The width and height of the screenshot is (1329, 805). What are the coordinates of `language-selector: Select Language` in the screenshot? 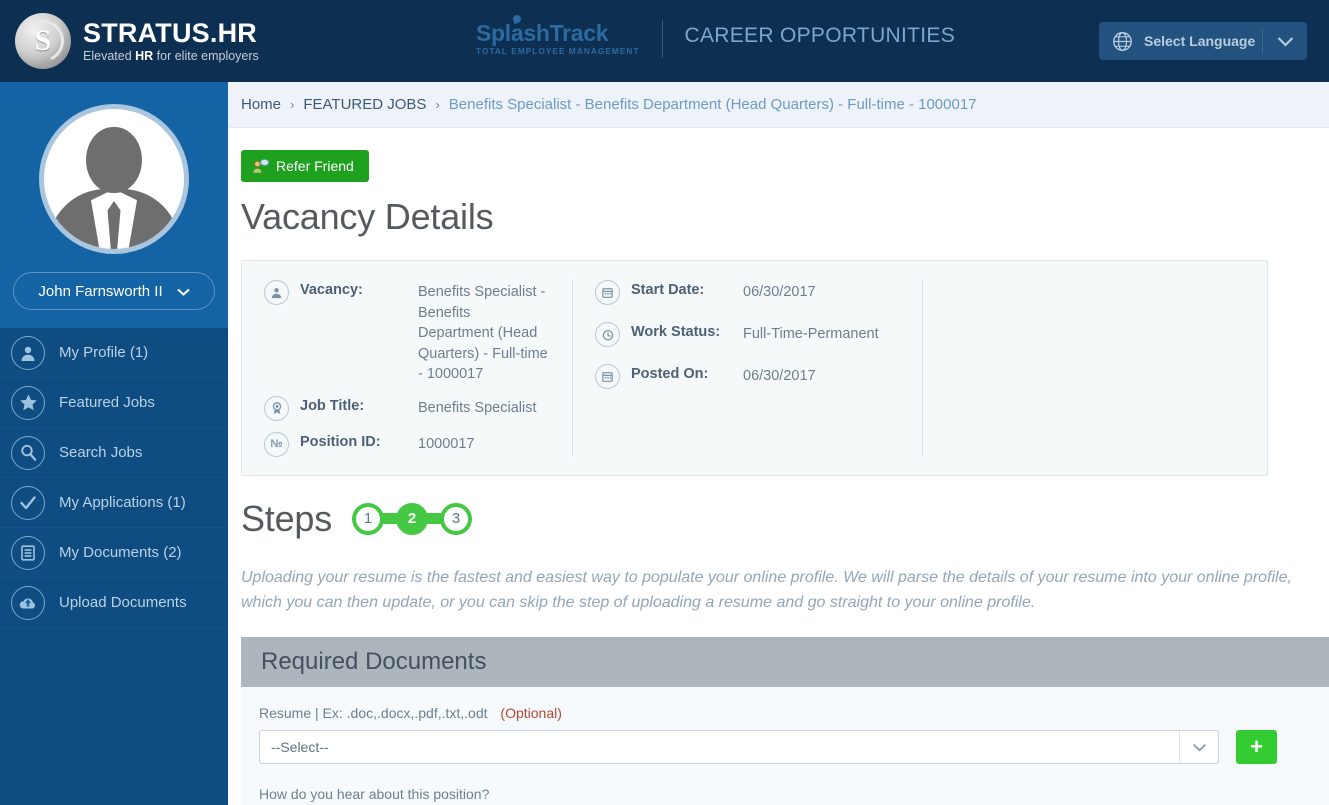 It's located at (1203, 41).